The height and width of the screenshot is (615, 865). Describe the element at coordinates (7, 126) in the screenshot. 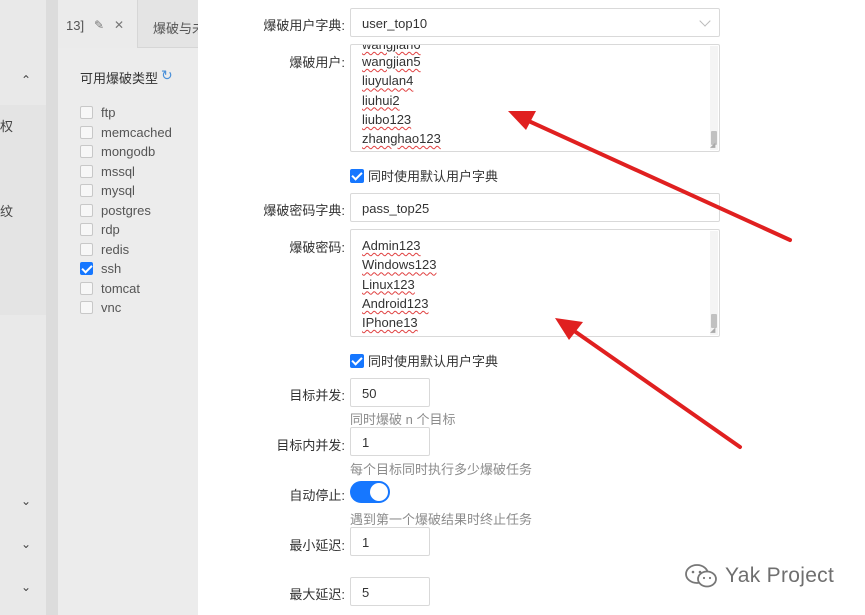

I see `left-rail-text-1: 权` at that location.